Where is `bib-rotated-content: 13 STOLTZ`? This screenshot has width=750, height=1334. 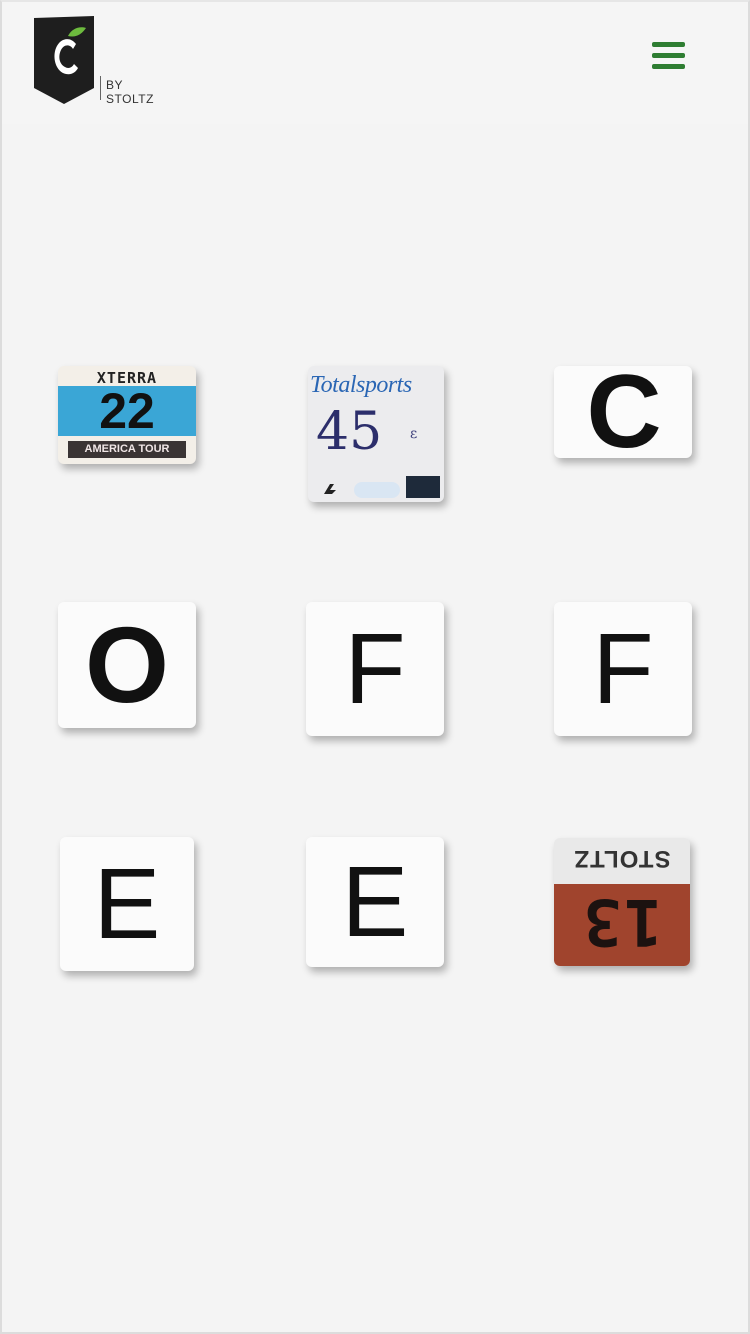
bib-rotated-content: 13 STOLTZ is located at coordinates (622, 902).